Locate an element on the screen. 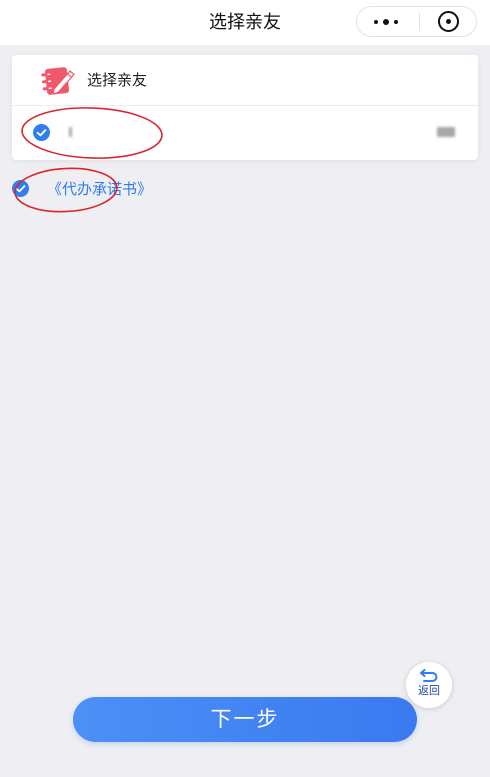 The height and width of the screenshot is (777, 490). return-arrow-icon is located at coordinates (429, 675).